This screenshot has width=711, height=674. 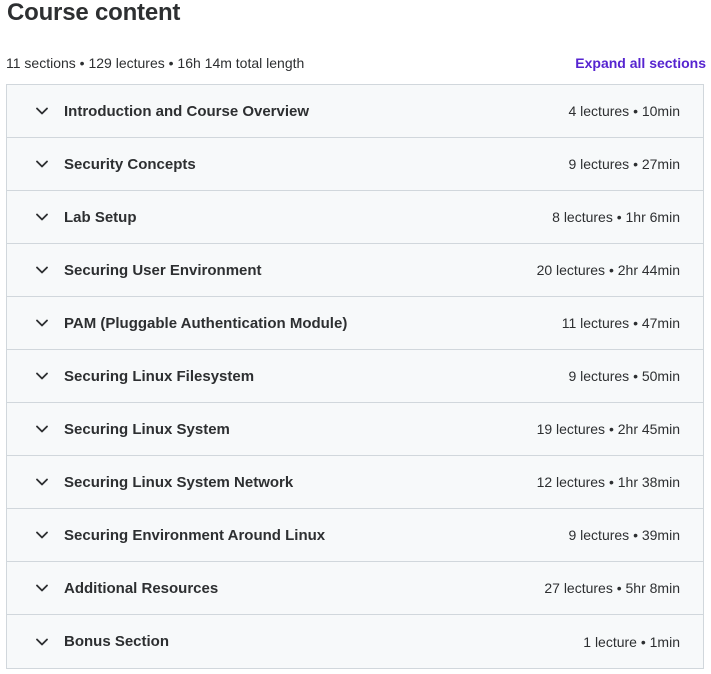 I want to click on section-title: PAM (Pluggable Authentication Module), so click(x=206, y=323).